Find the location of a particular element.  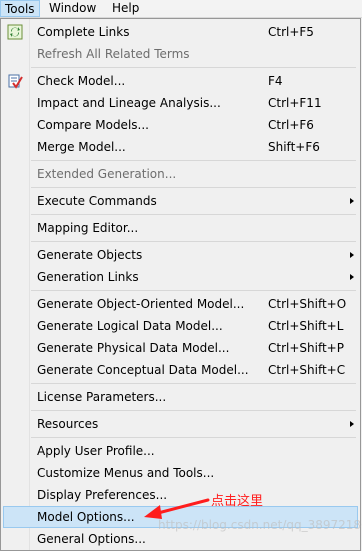

menu-item-refresh-related-terms: Refresh All Related Terms is located at coordinates (180, 54).